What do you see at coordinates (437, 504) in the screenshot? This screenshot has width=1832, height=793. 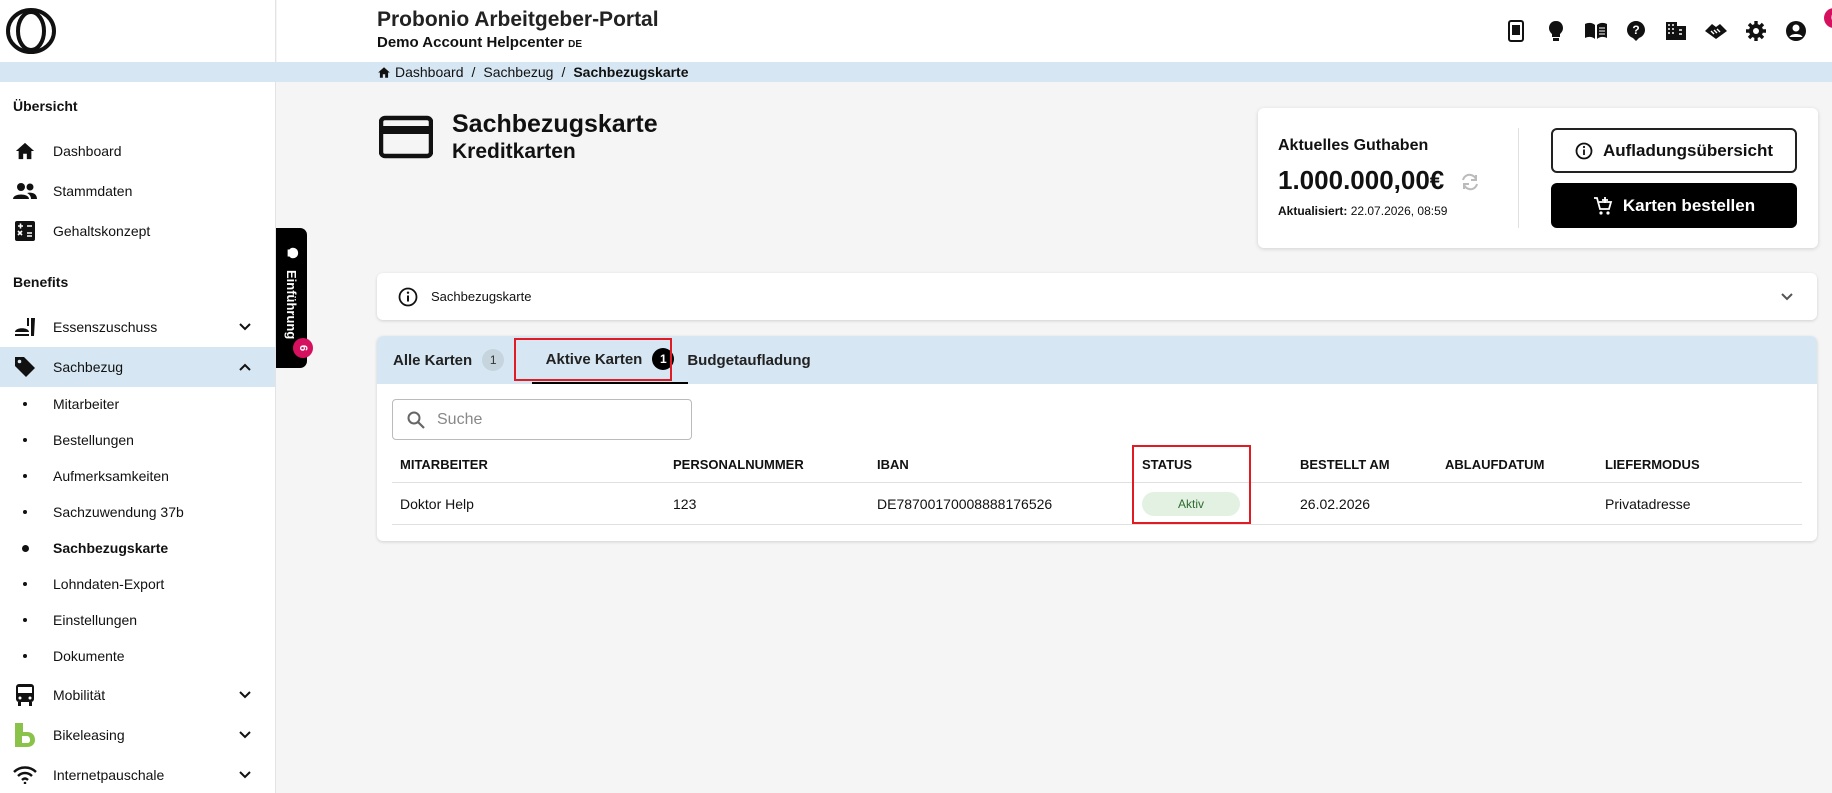 I see `cell-mitarbeiter: Doktor Help` at bounding box center [437, 504].